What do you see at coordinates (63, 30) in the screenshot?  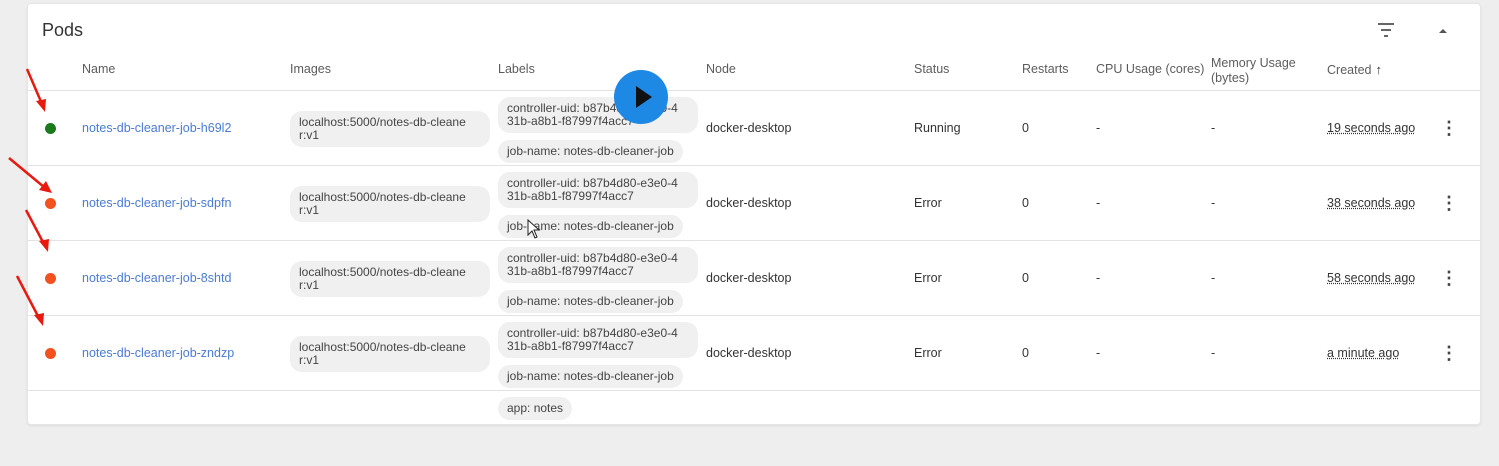 I see `panel-title: Pods` at bounding box center [63, 30].